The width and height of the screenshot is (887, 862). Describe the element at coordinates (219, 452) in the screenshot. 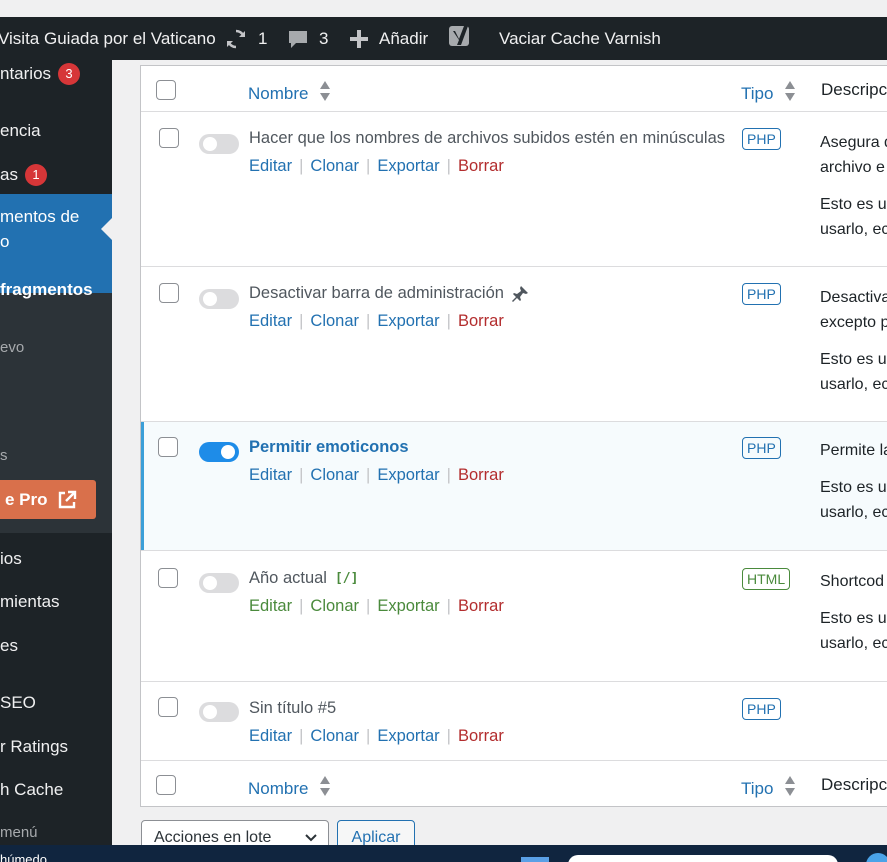

I see `snippet-toggle-on` at that location.